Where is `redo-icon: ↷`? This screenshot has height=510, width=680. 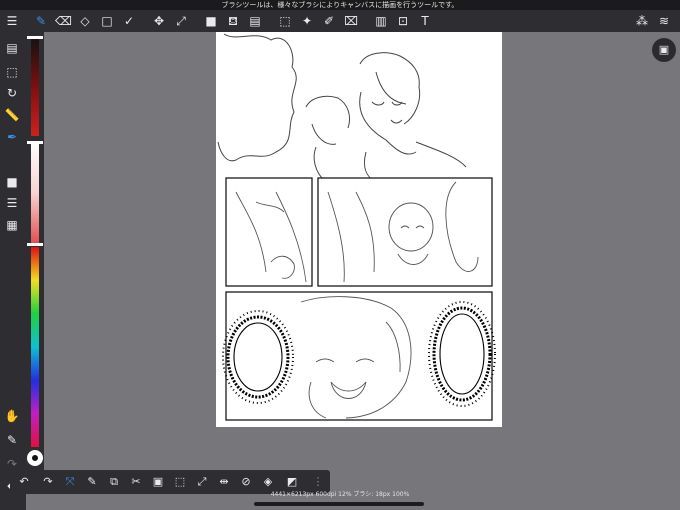
redo-icon: ↷ is located at coordinates (48, 482).